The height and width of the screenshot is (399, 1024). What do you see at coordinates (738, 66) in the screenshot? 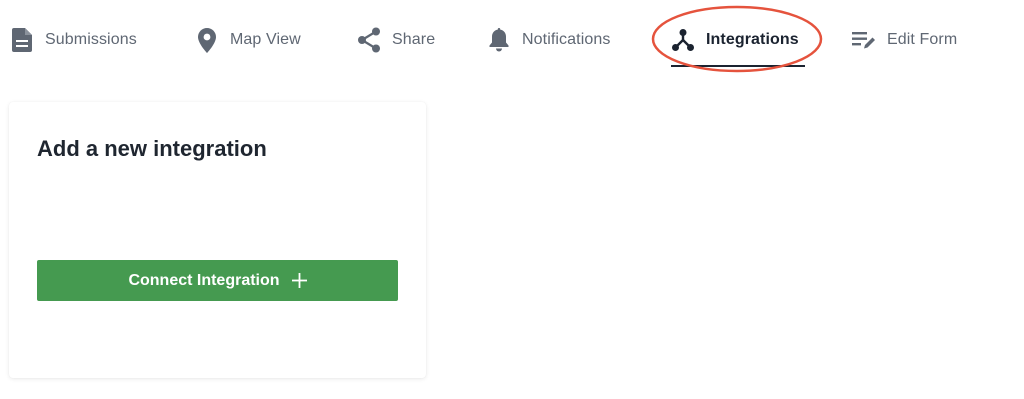
I see `active-tab-indicator` at bounding box center [738, 66].